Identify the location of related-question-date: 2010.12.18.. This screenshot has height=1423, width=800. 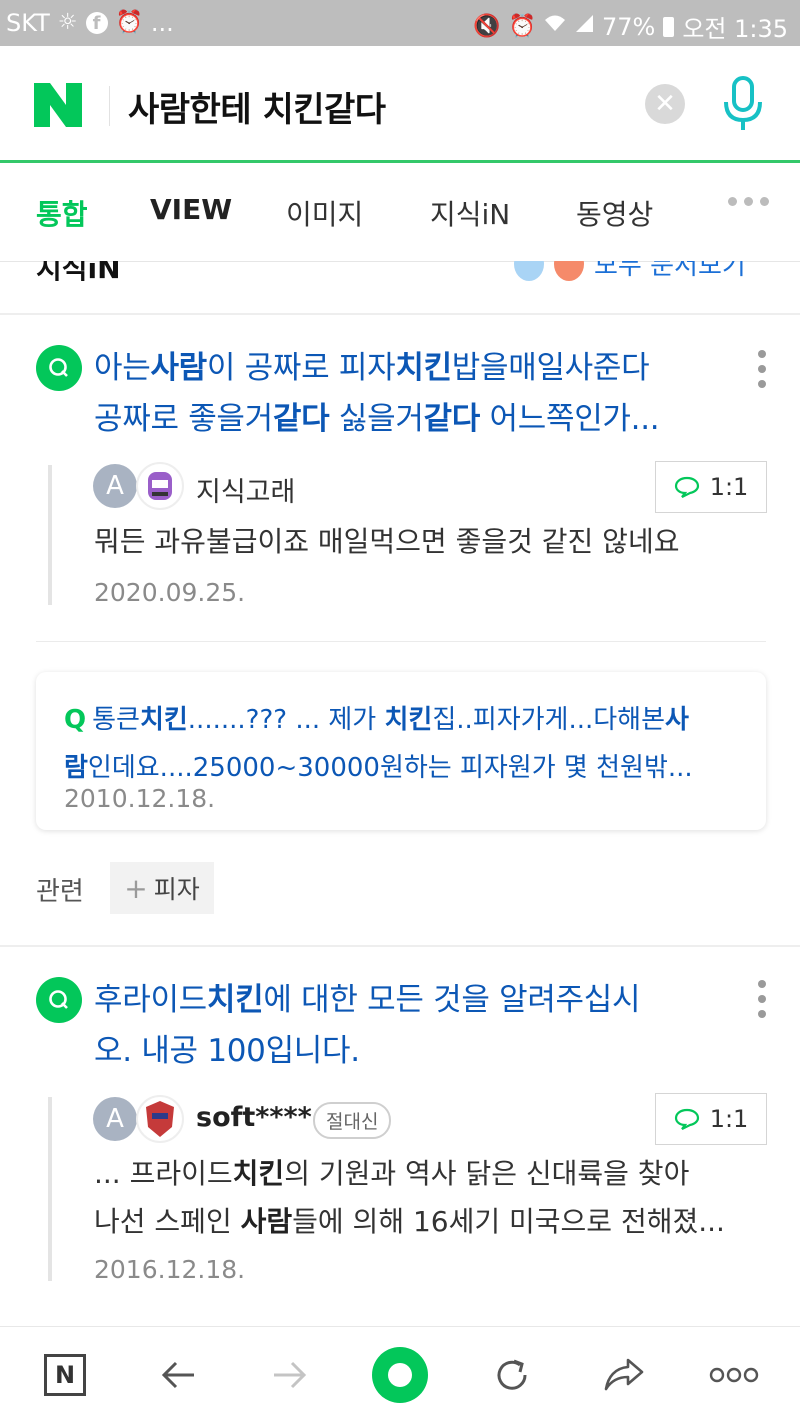
(140, 798).